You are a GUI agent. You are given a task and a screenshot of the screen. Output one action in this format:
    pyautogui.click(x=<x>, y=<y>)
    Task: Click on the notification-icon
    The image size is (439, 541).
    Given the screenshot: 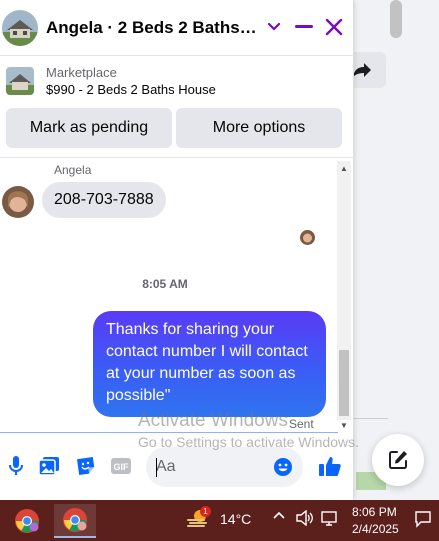 What is the action you would take?
    pyautogui.click(x=423, y=519)
    